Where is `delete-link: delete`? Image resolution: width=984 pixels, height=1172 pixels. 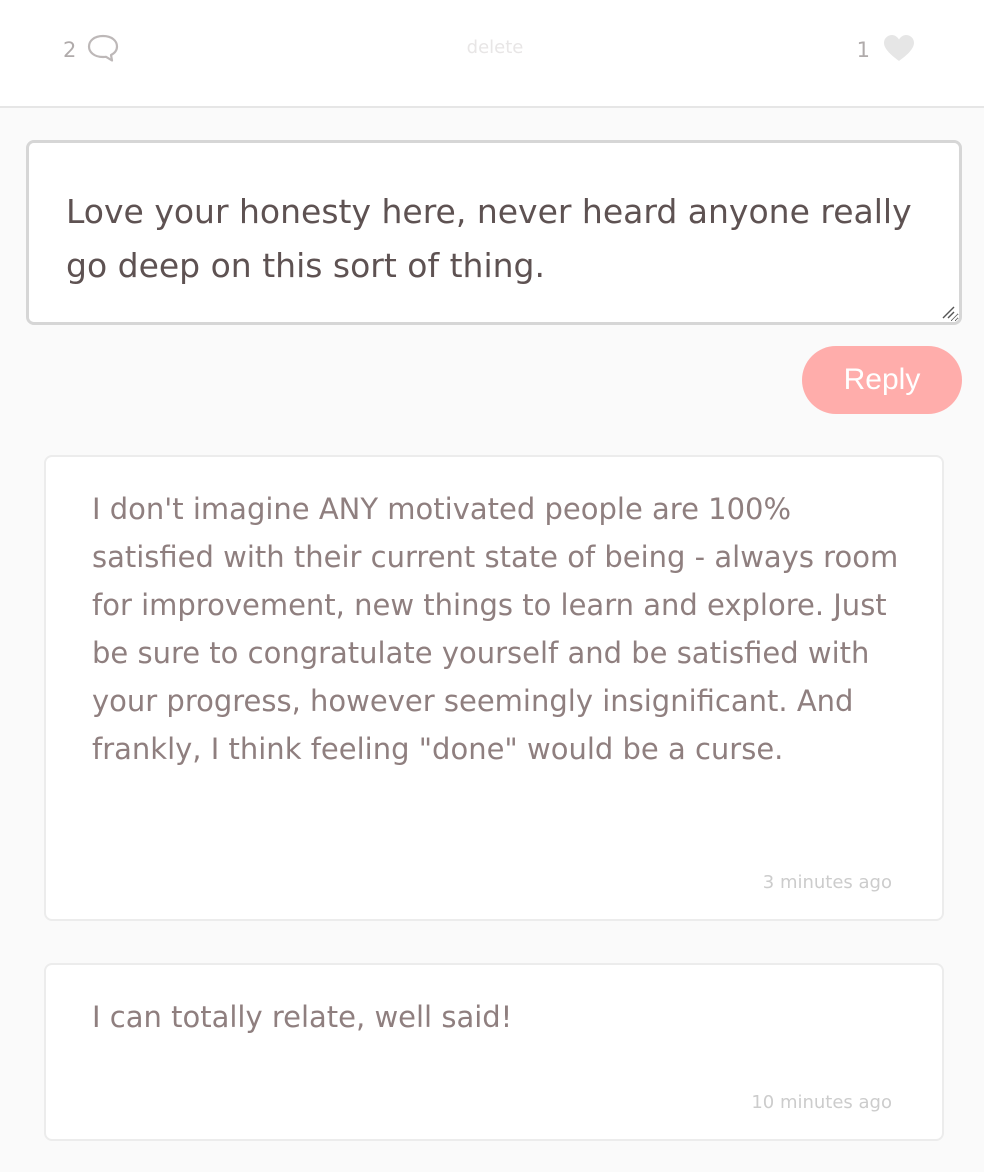
delete-link: delete is located at coordinates (492, 47).